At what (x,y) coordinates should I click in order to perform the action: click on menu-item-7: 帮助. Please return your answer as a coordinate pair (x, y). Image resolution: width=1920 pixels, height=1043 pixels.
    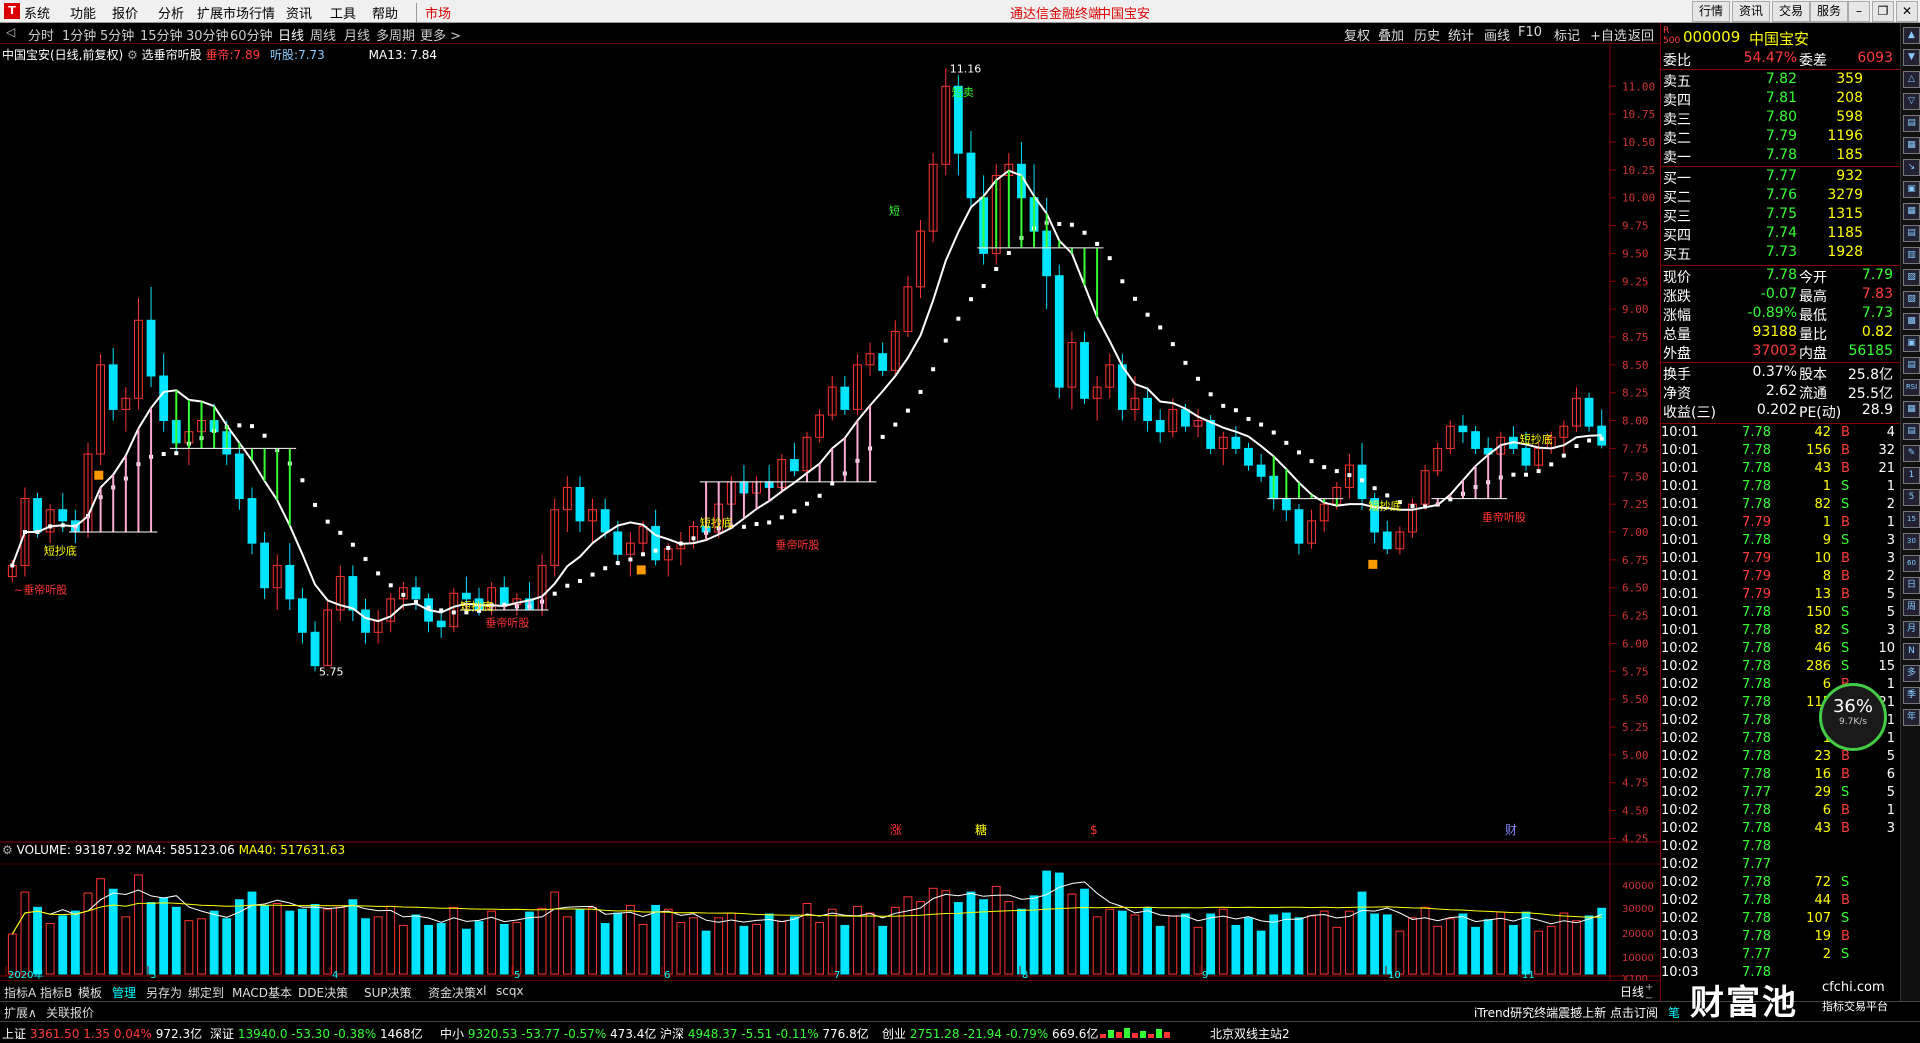
    Looking at the image, I should click on (385, 12).